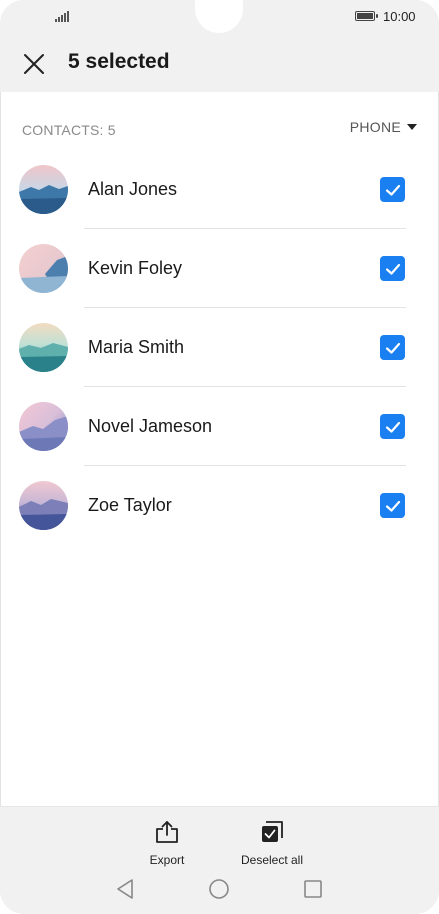 This screenshot has width=439, height=914. What do you see at coordinates (219, 63) in the screenshot?
I see `selection-header: 5 selected` at bounding box center [219, 63].